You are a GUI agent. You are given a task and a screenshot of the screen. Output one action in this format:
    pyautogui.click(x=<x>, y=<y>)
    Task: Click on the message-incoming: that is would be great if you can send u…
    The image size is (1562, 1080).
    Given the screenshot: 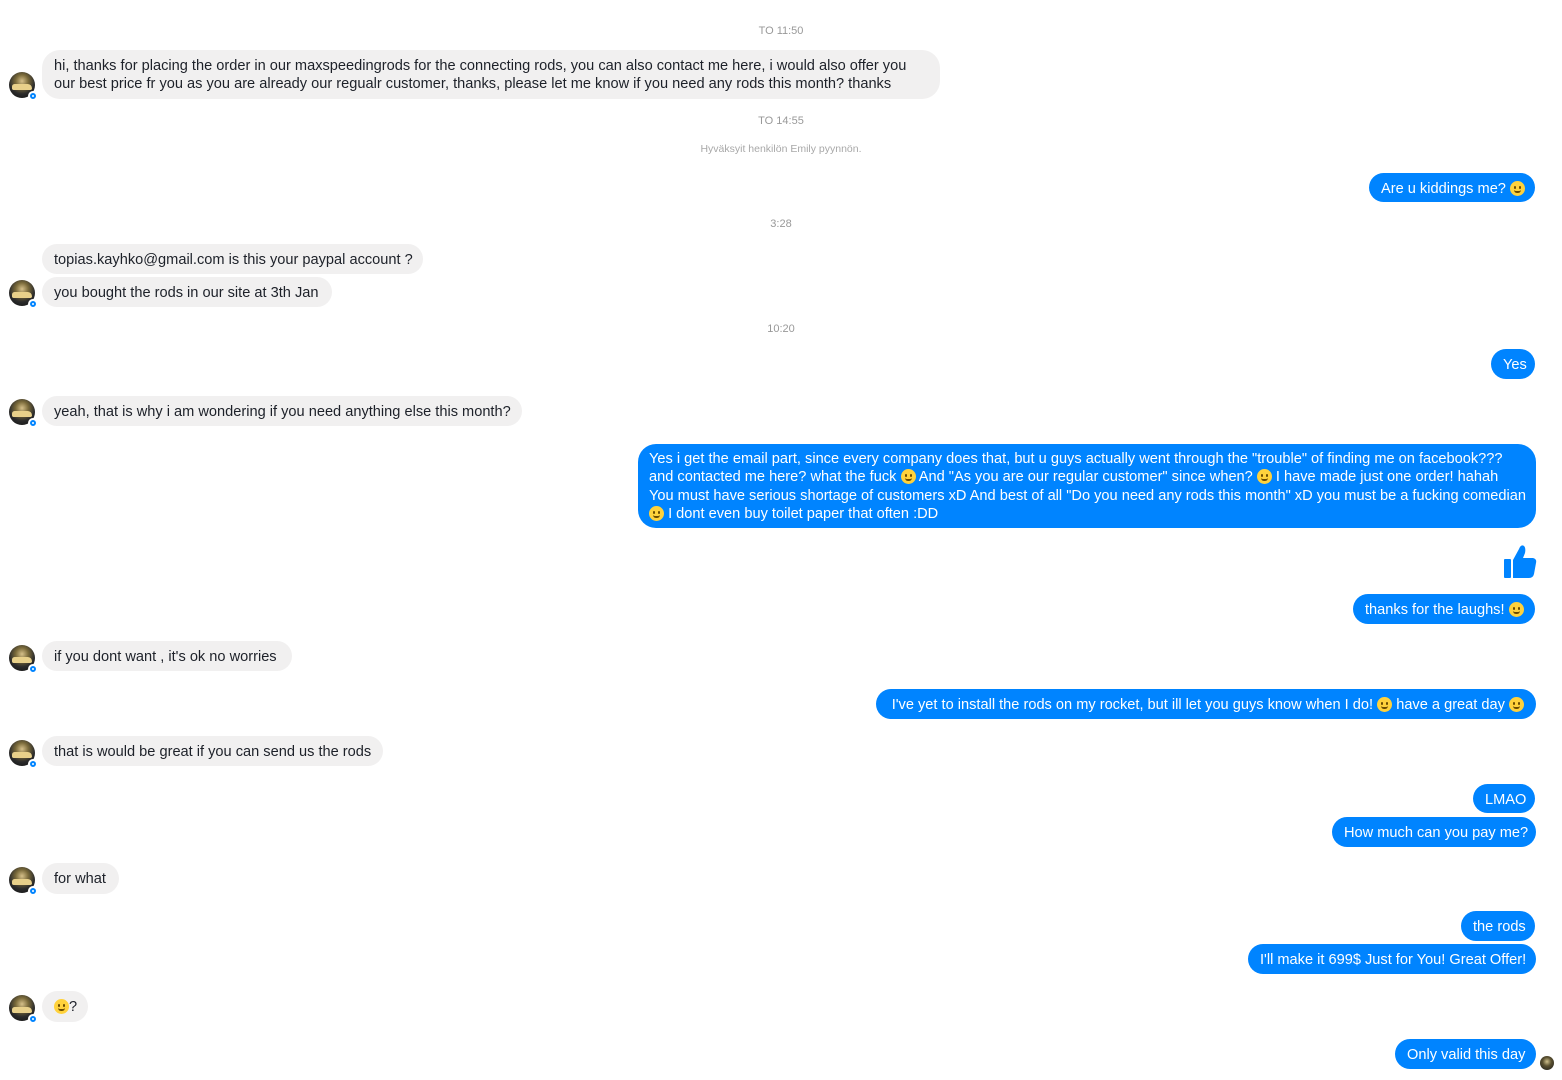 What is the action you would take?
    pyautogui.click(x=212, y=751)
    